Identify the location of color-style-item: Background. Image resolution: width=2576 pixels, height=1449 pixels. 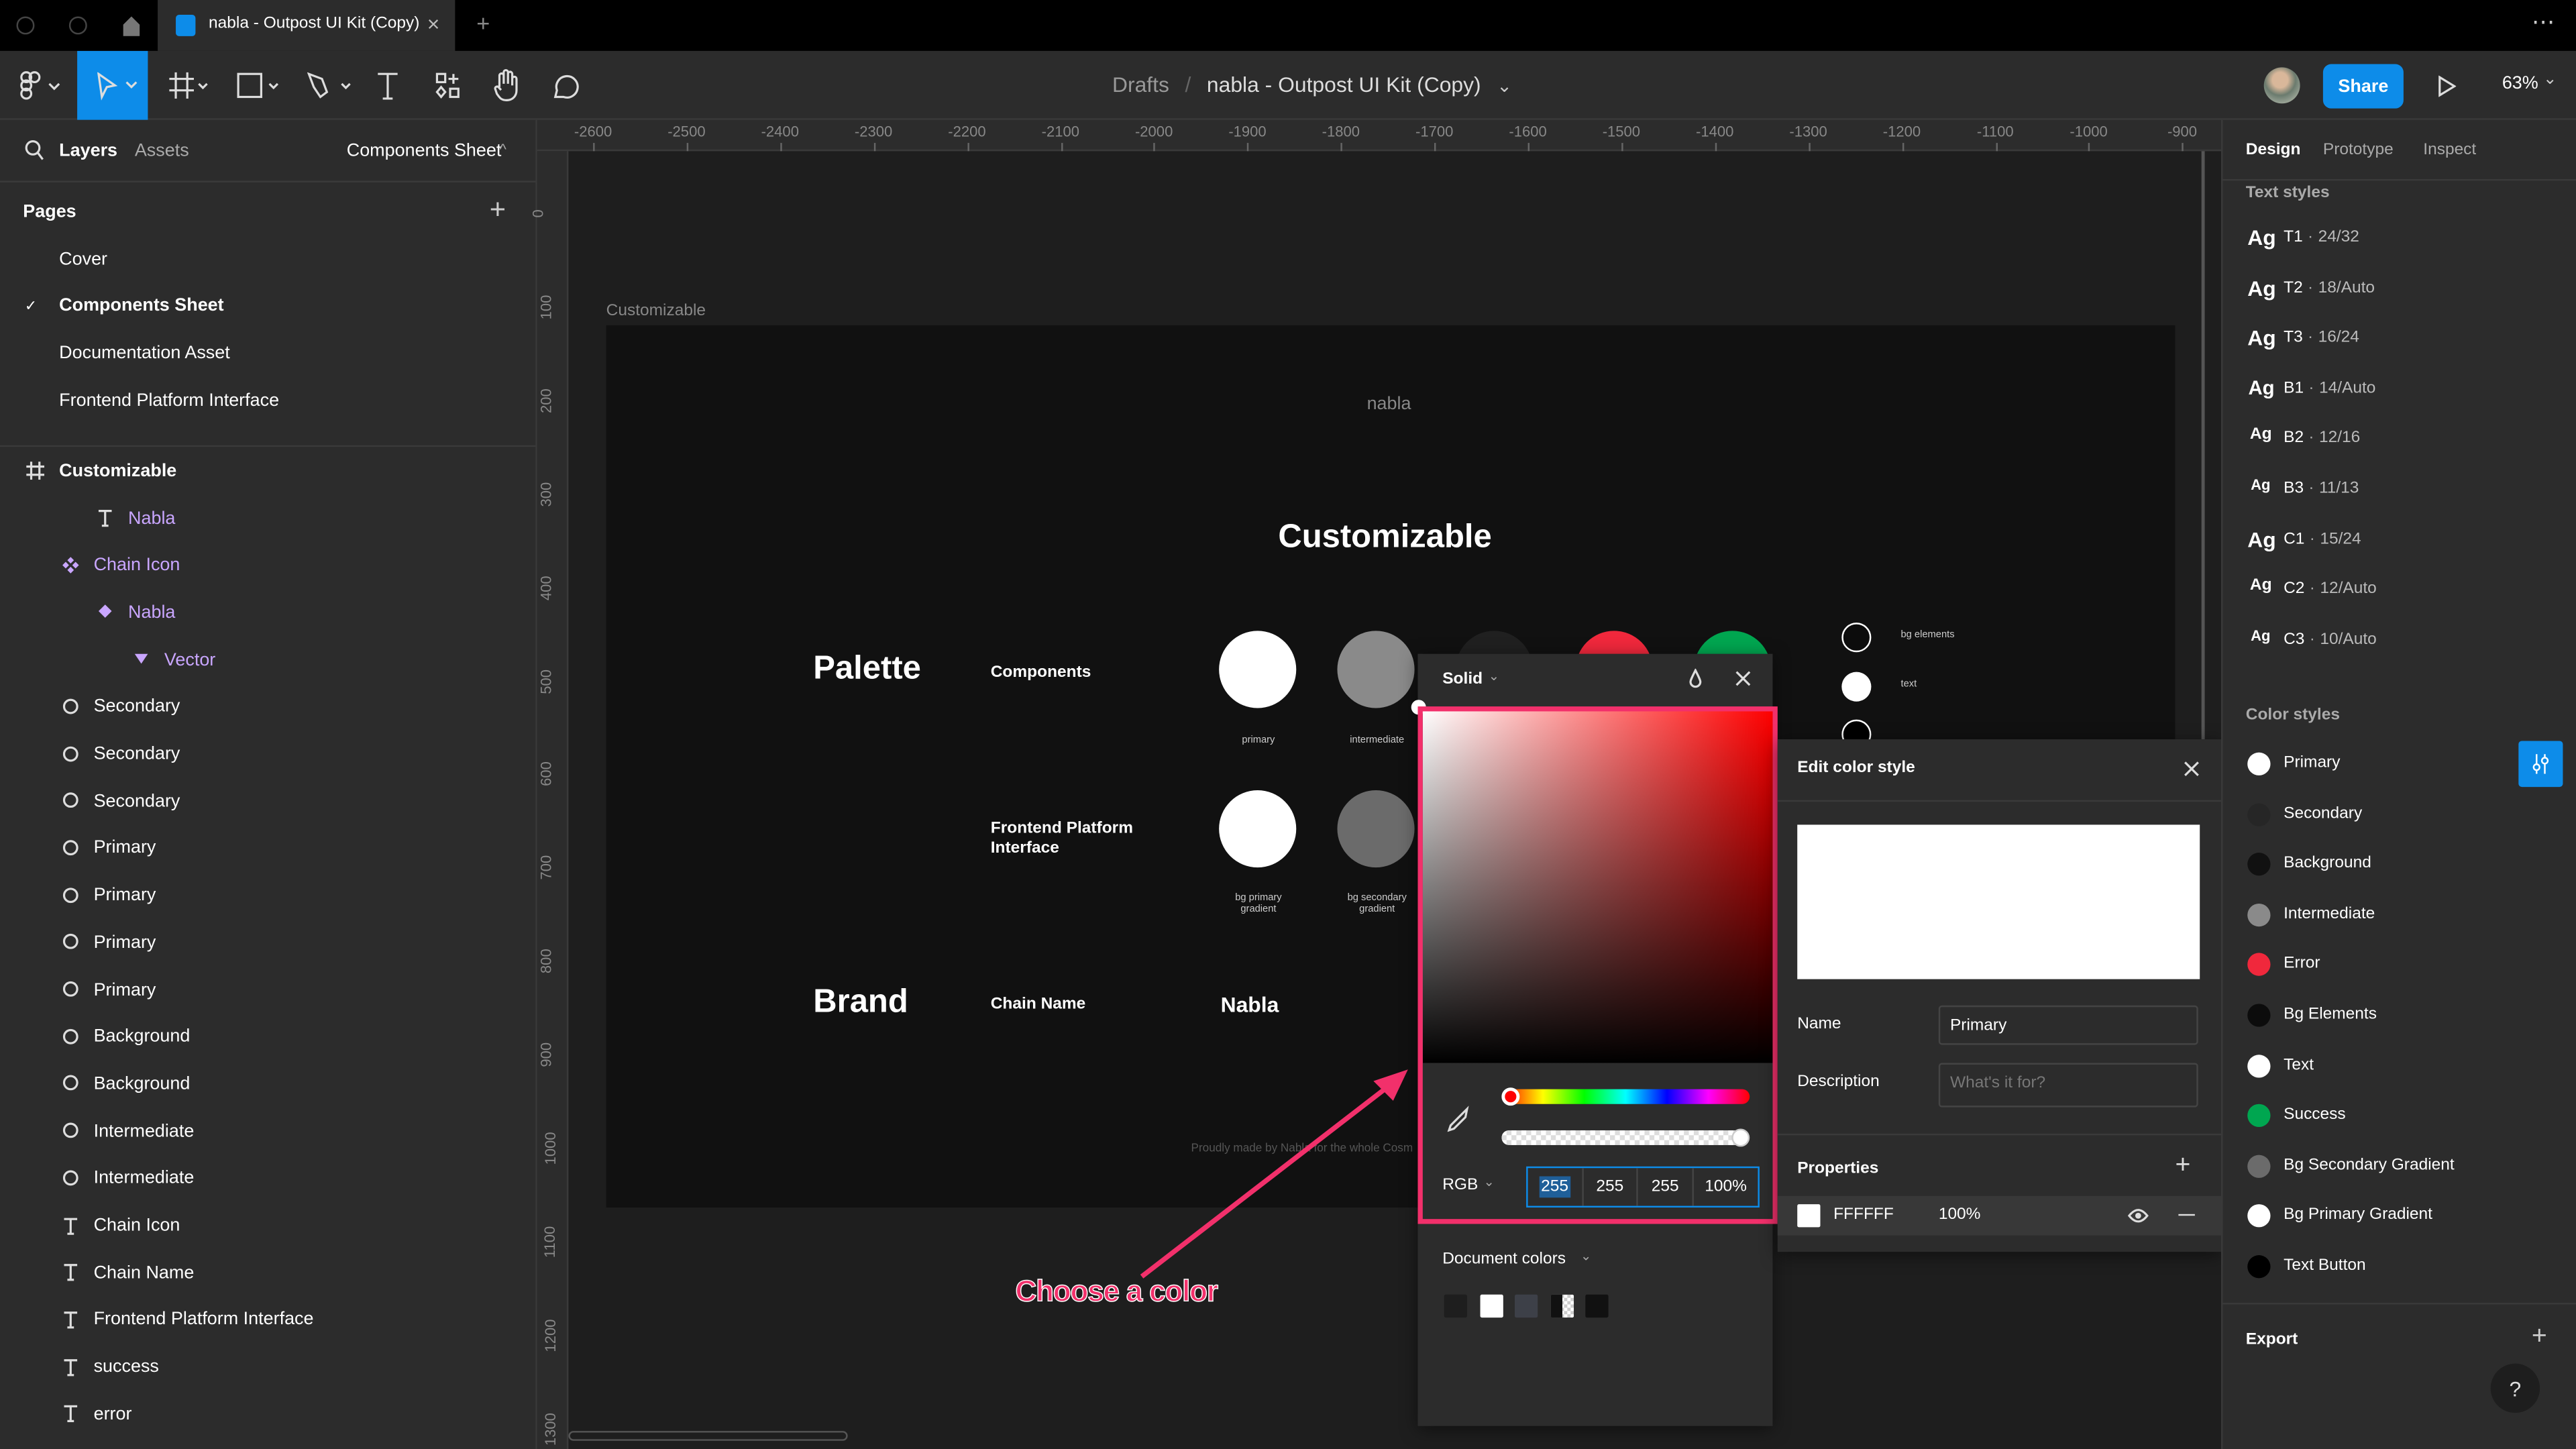
(2362, 864).